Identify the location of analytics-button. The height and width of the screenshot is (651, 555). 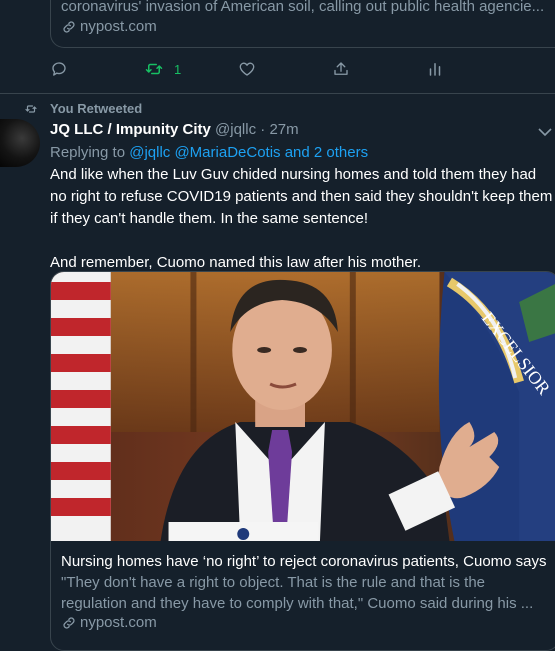
(473, 69).